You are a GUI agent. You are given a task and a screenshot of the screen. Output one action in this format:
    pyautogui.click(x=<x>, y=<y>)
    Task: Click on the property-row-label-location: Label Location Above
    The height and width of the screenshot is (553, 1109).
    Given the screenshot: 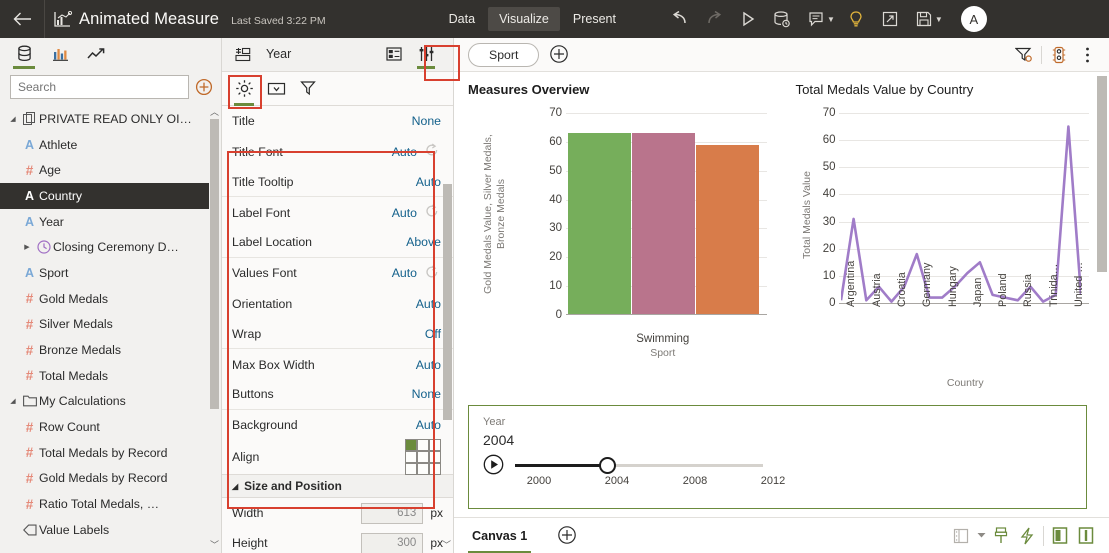 What is the action you would take?
    pyautogui.click(x=337, y=243)
    